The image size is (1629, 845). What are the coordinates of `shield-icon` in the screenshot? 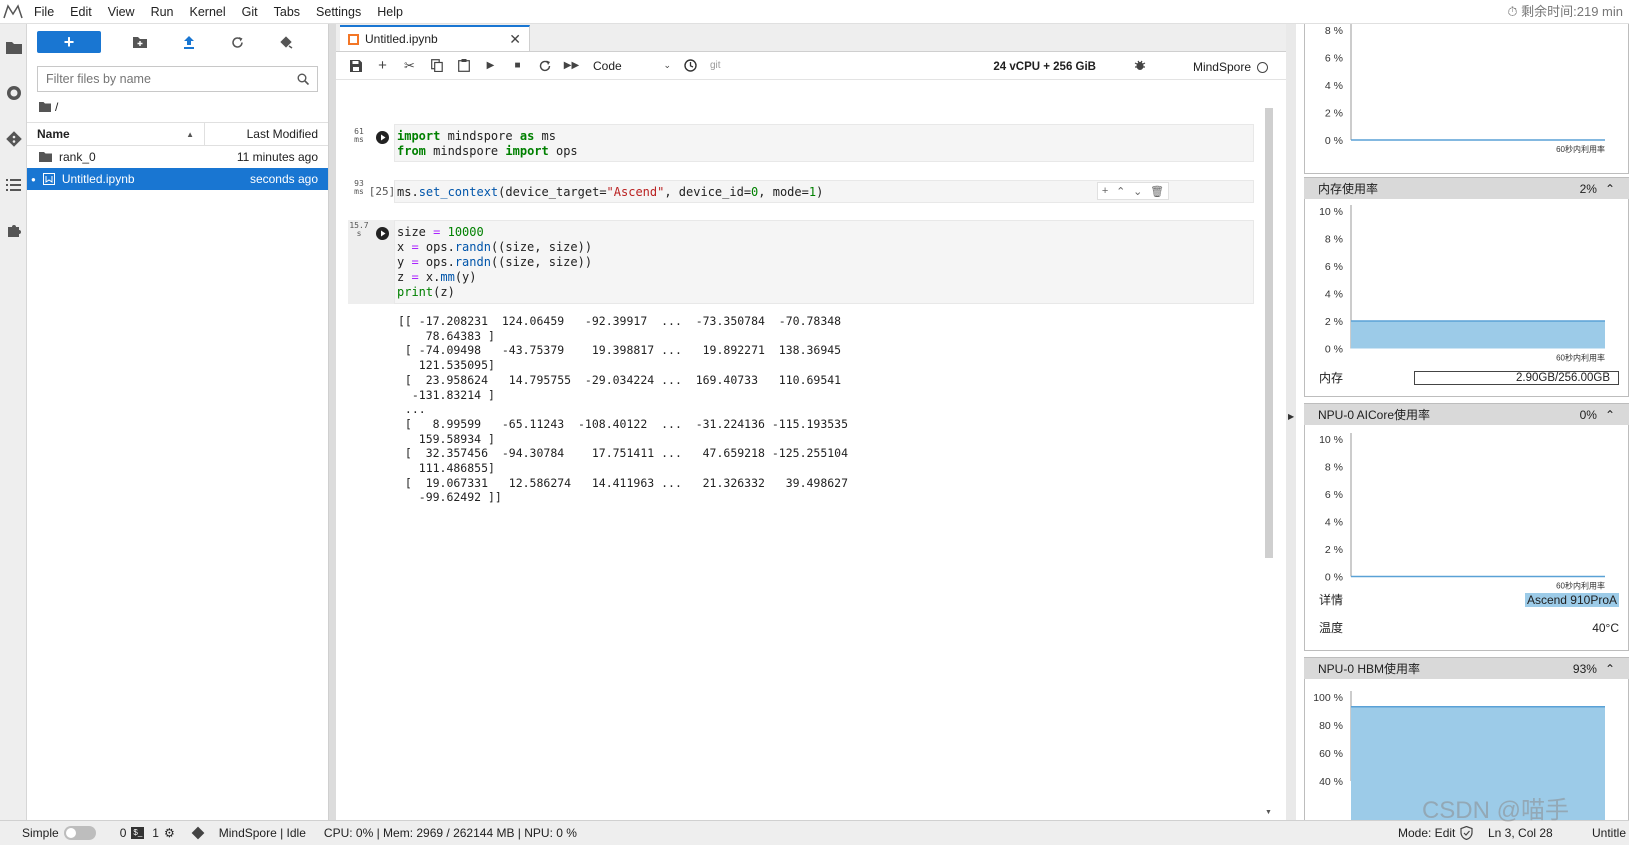 It's located at (1466, 833).